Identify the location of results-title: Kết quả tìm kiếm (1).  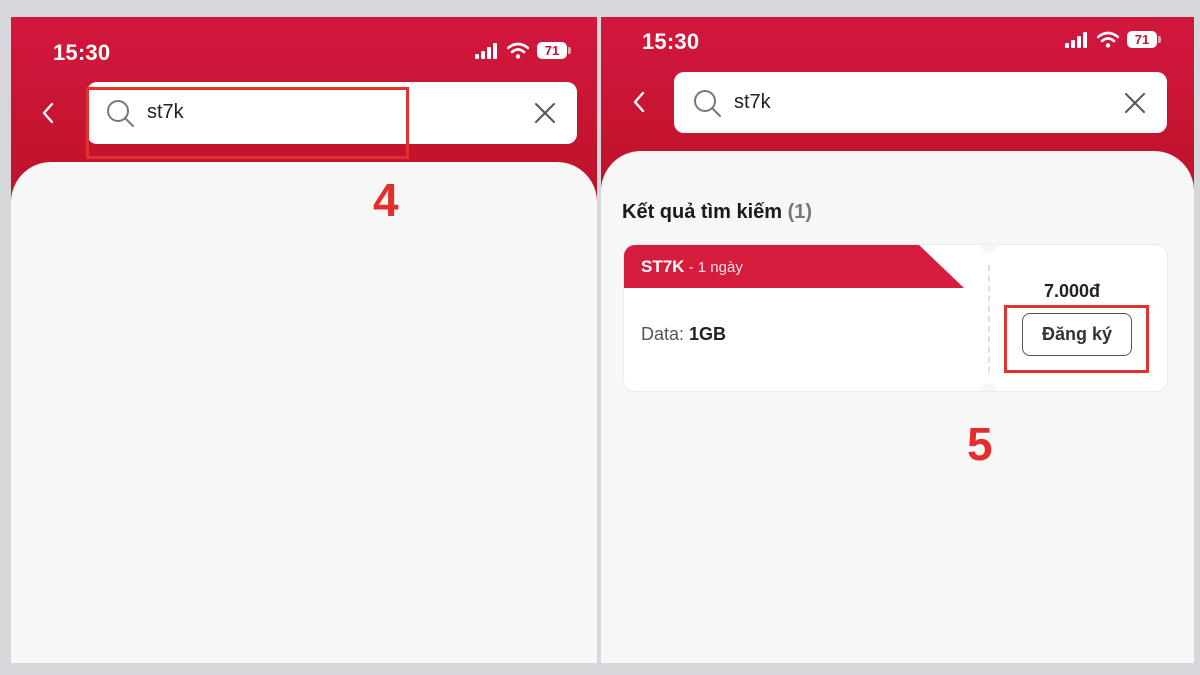
(717, 212).